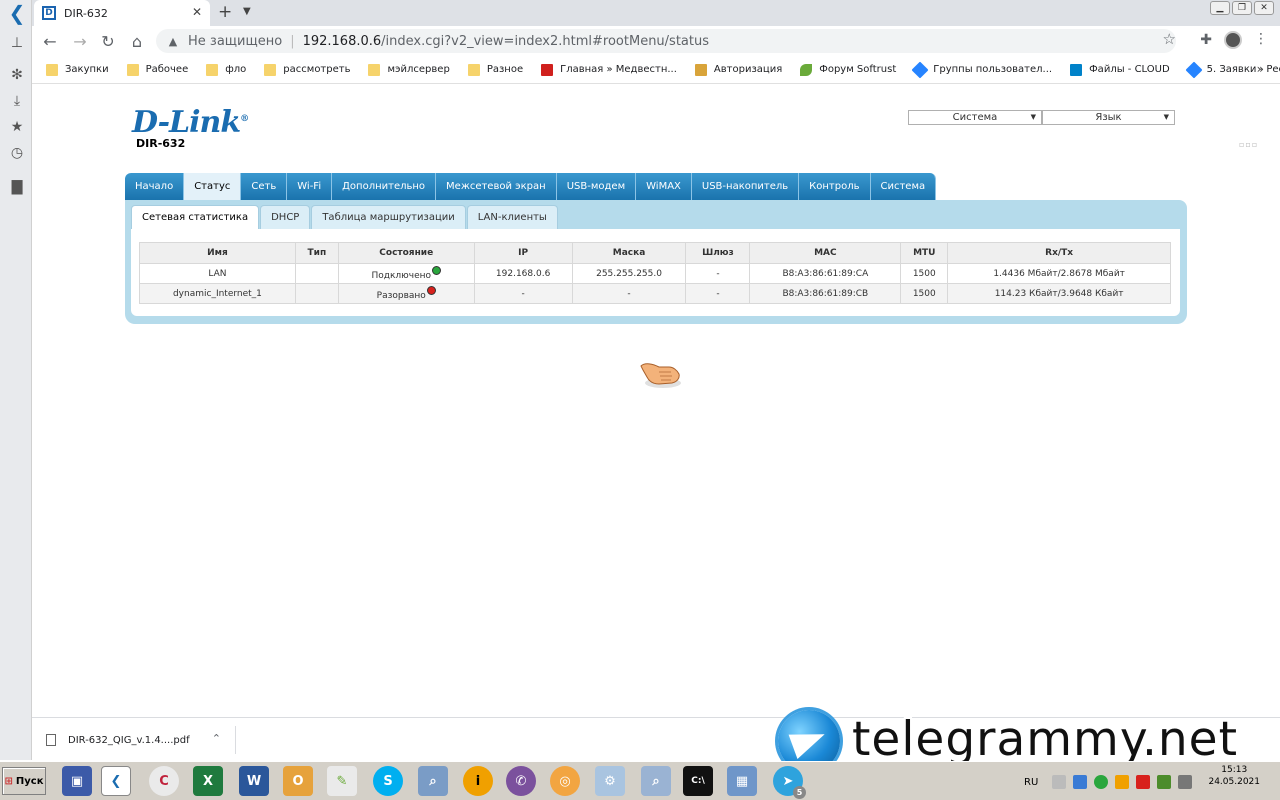 This screenshot has width=1280, height=800. Describe the element at coordinates (264, 186) in the screenshot. I see `menu-tab-network: Сеть` at that location.